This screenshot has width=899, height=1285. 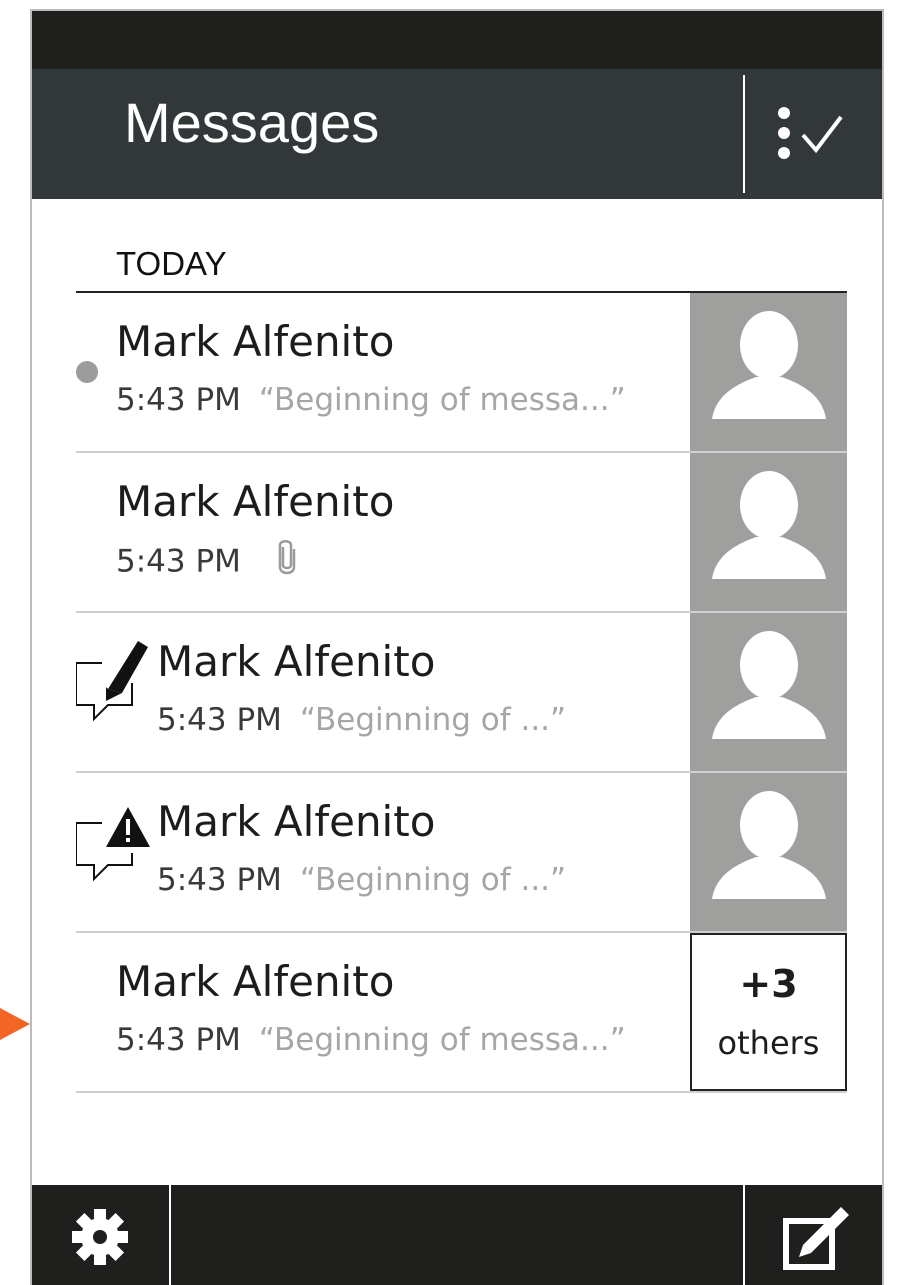 I want to click on page-title: Messages, so click(x=252, y=122).